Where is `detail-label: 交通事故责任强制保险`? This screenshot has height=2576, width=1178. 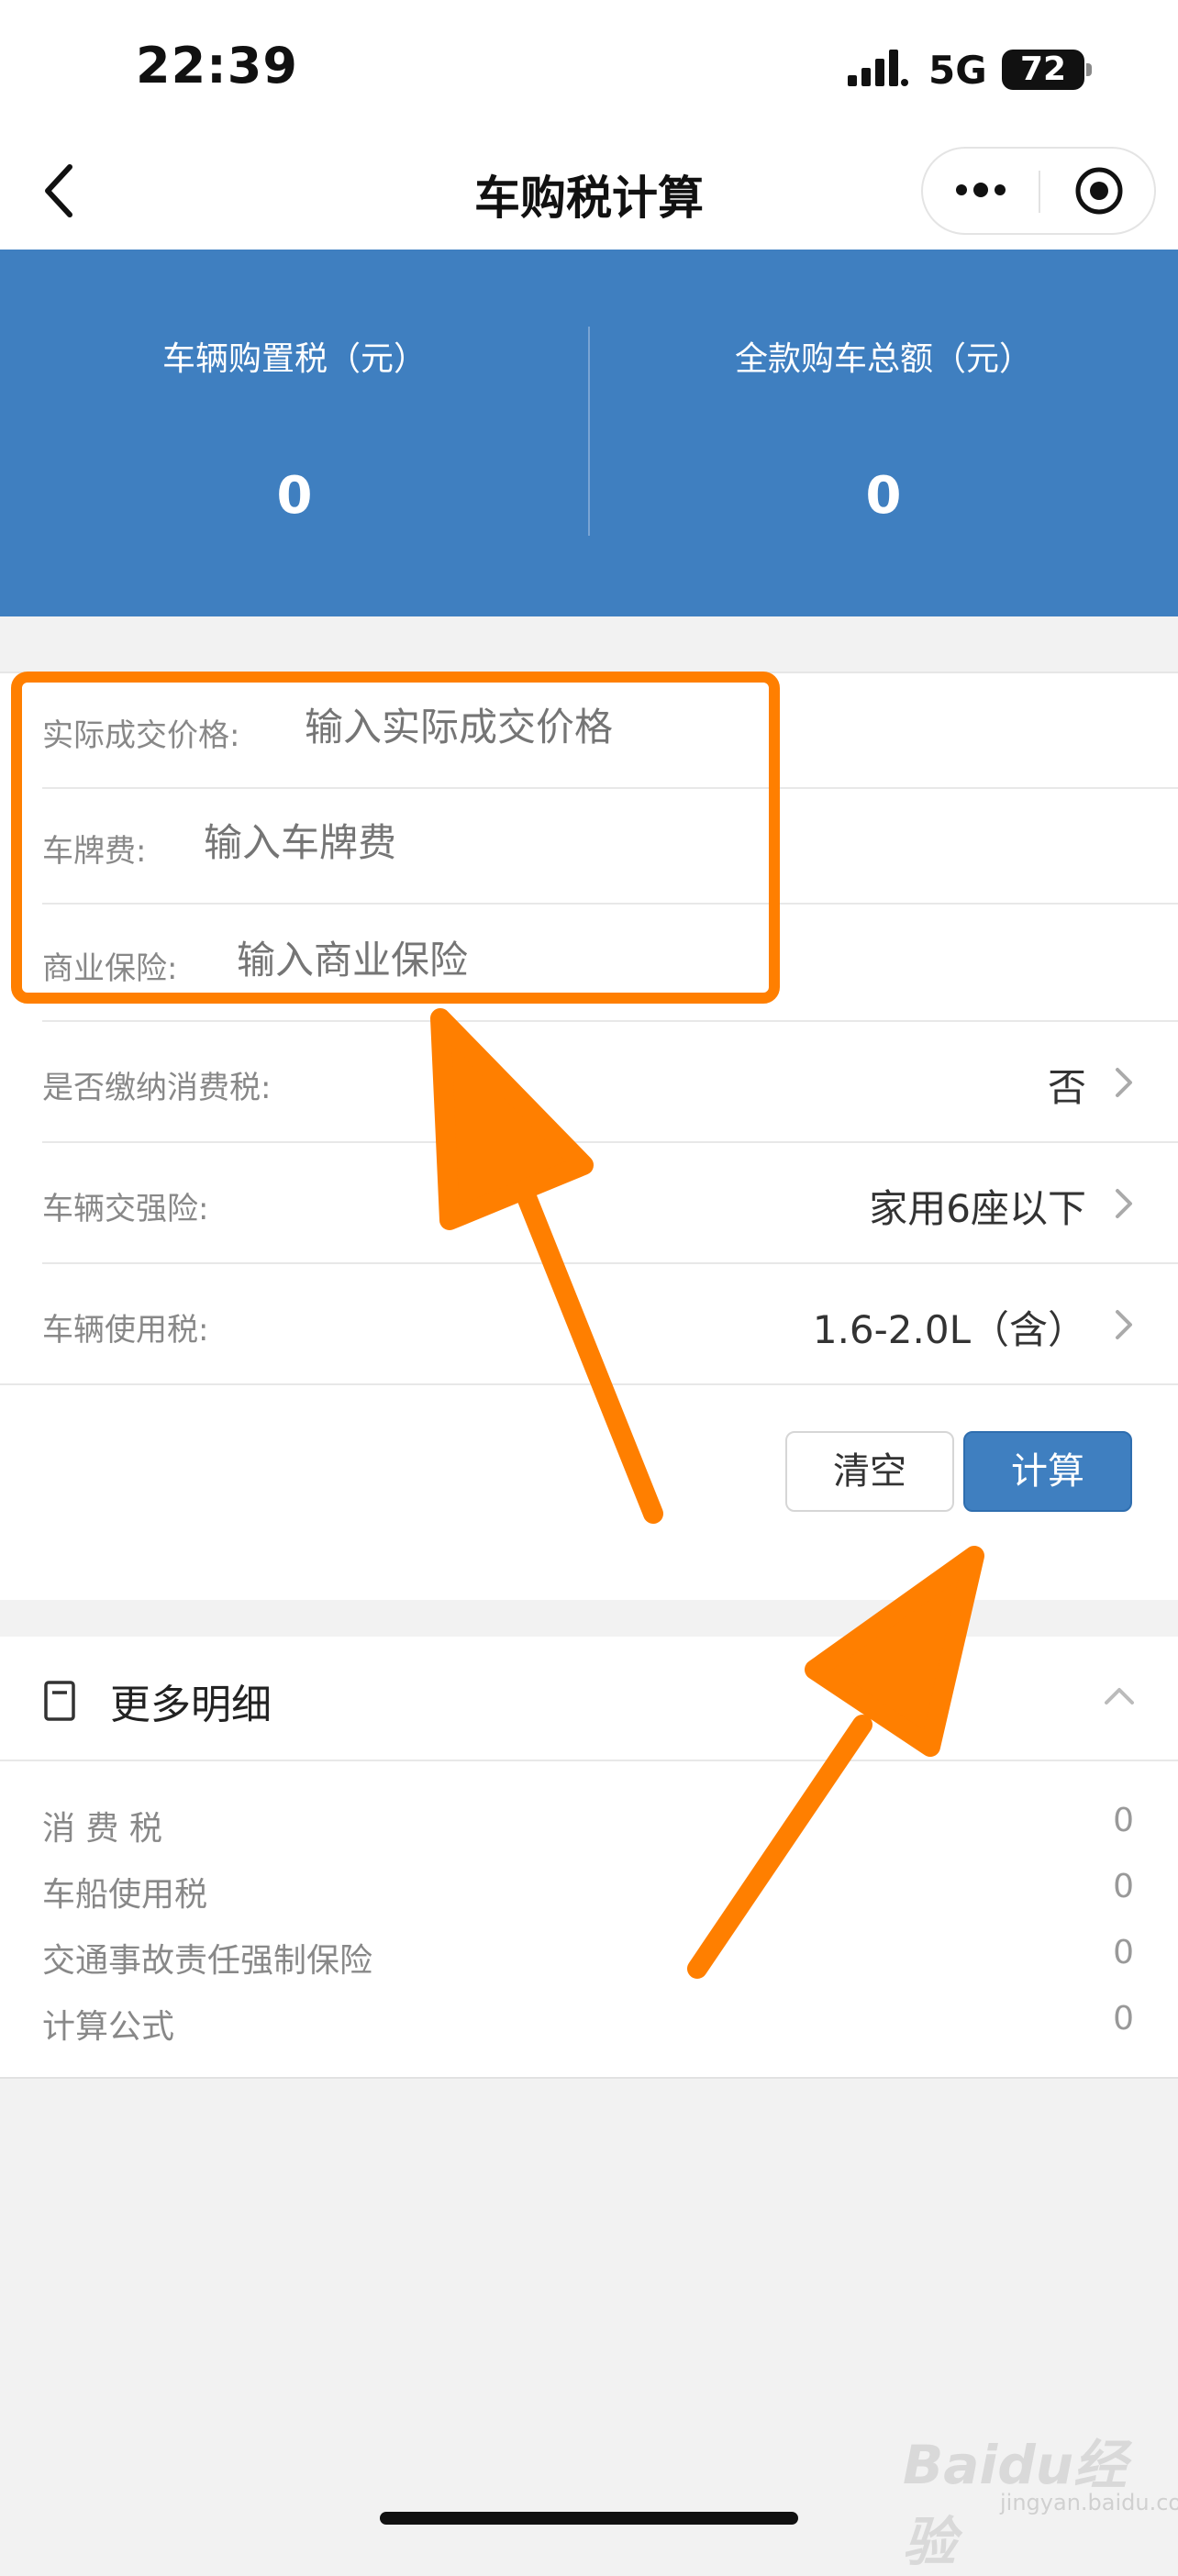 detail-label: 交通事故责任强制保险 is located at coordinates (208, 1961).